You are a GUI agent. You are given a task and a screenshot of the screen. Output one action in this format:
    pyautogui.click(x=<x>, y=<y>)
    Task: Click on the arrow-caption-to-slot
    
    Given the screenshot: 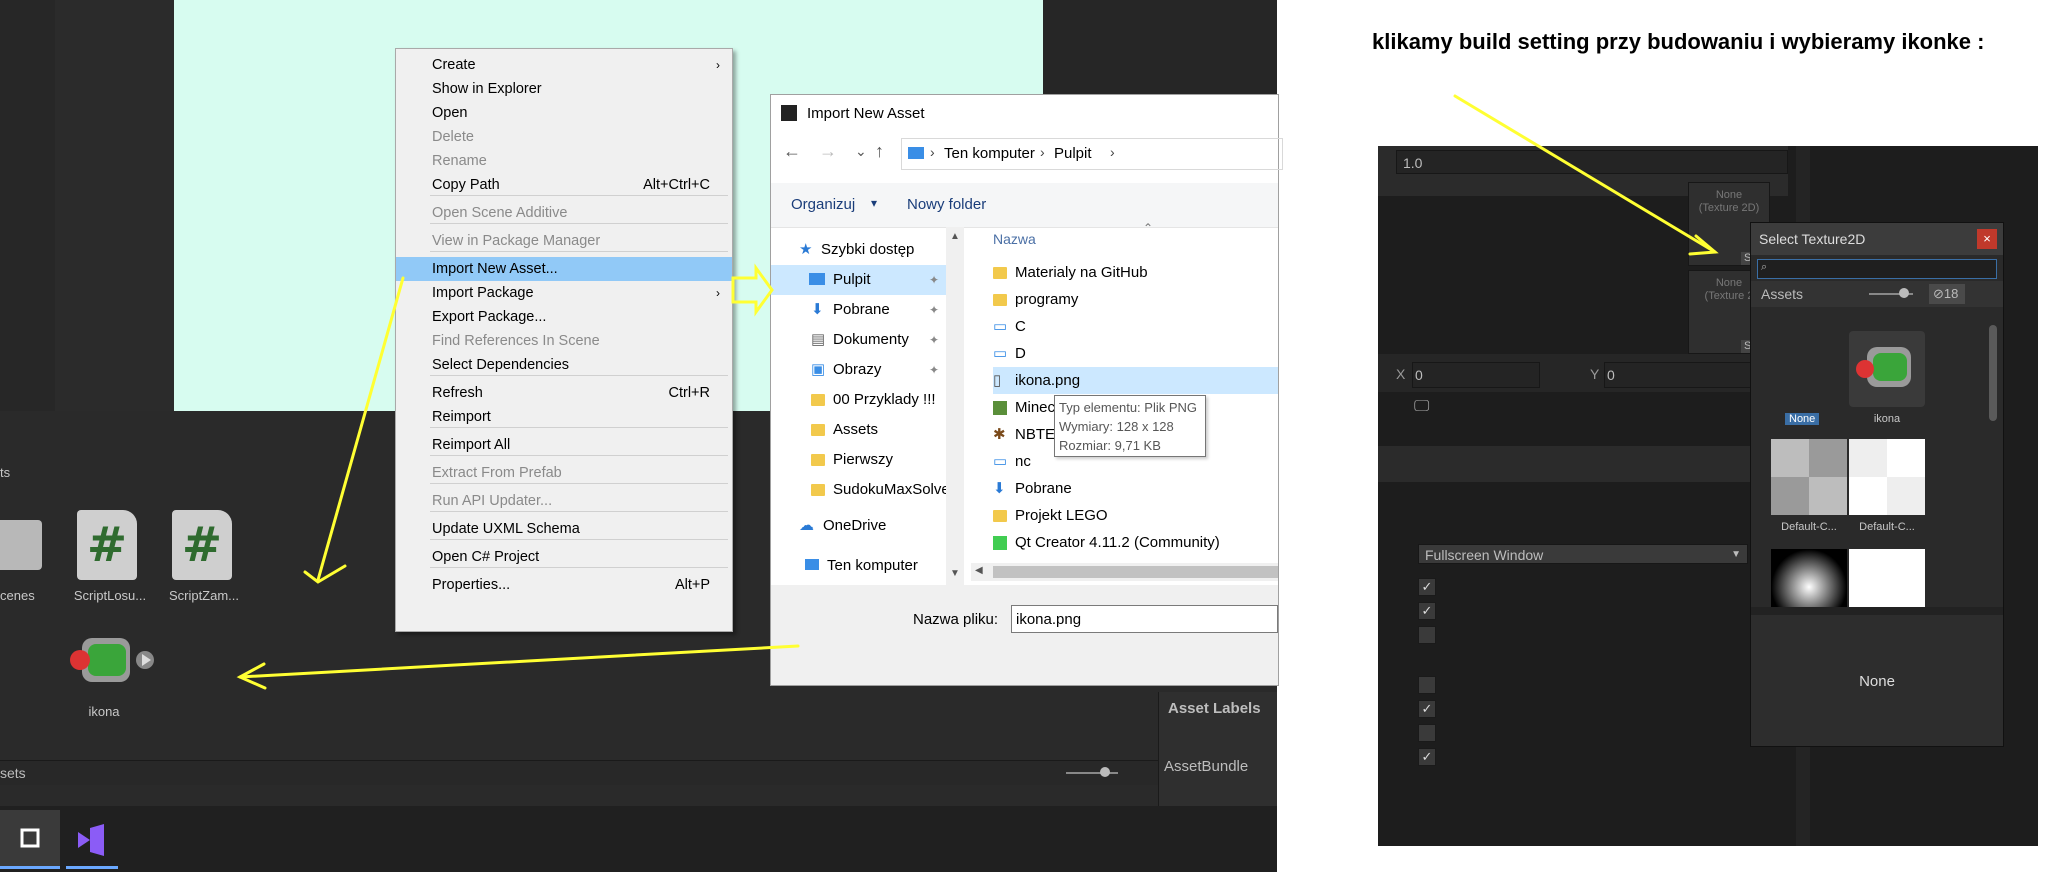 What is the action you would take?
    pyautogui.click(x=1585, y=174)
    